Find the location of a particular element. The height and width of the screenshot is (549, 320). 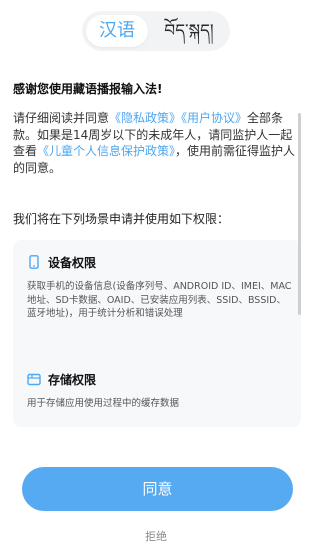

language-toggle: 汉语 བོད་སྐད། is located at coordinates (156, 31).